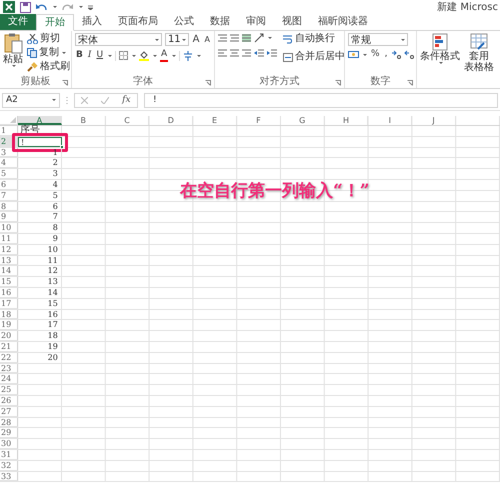 The width and height of the screenshot is (500, 485). Describe the element at coordinates (9, 185) in the screenshot. I see `row-header: 6` at that location.